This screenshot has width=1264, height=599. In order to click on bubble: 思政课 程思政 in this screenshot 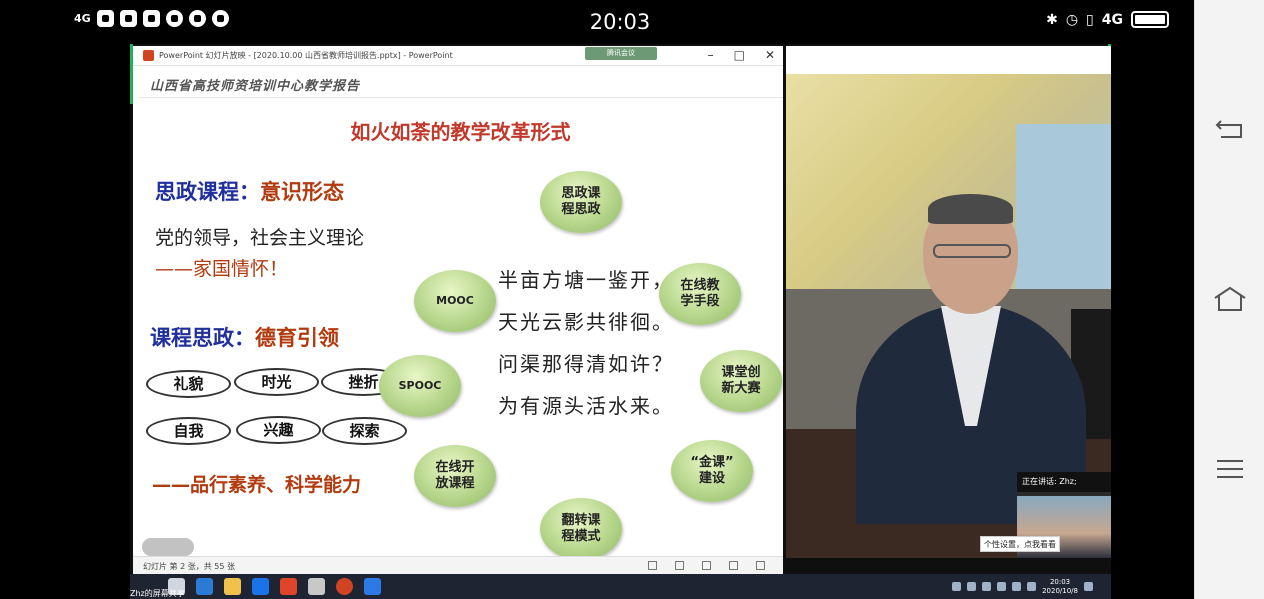, I will do `click(581, 202)`.